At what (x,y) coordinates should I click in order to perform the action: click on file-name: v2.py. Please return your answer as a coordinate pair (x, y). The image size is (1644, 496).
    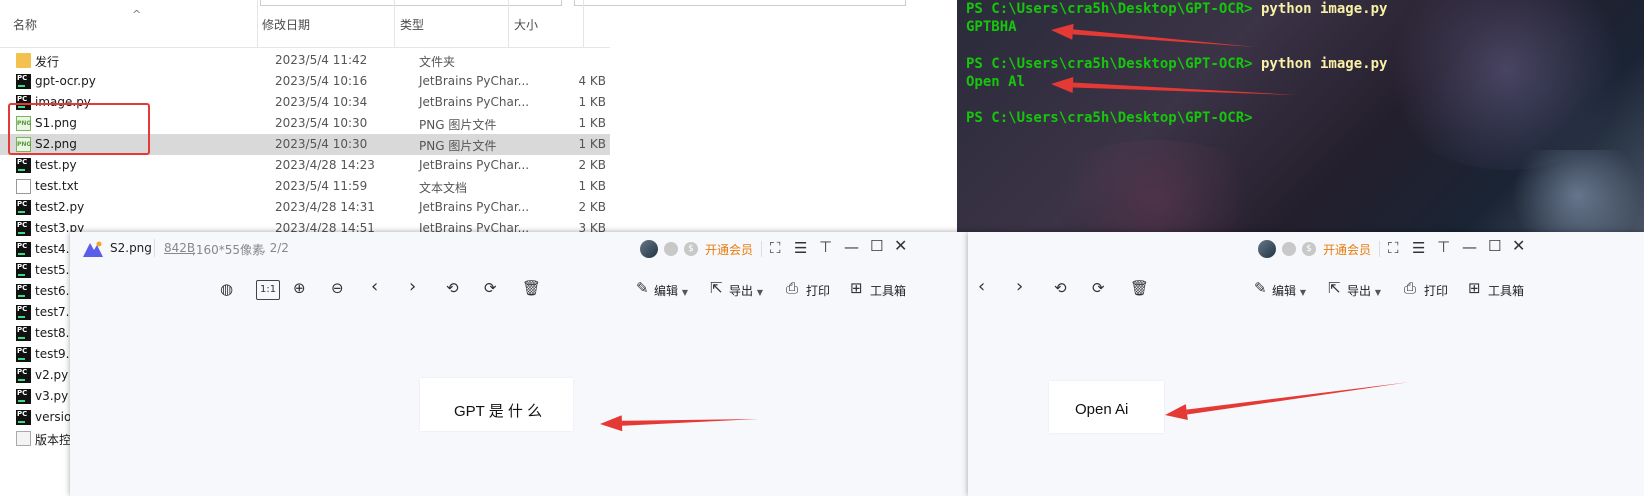
    Looking at the image, I should click on (52, 375).